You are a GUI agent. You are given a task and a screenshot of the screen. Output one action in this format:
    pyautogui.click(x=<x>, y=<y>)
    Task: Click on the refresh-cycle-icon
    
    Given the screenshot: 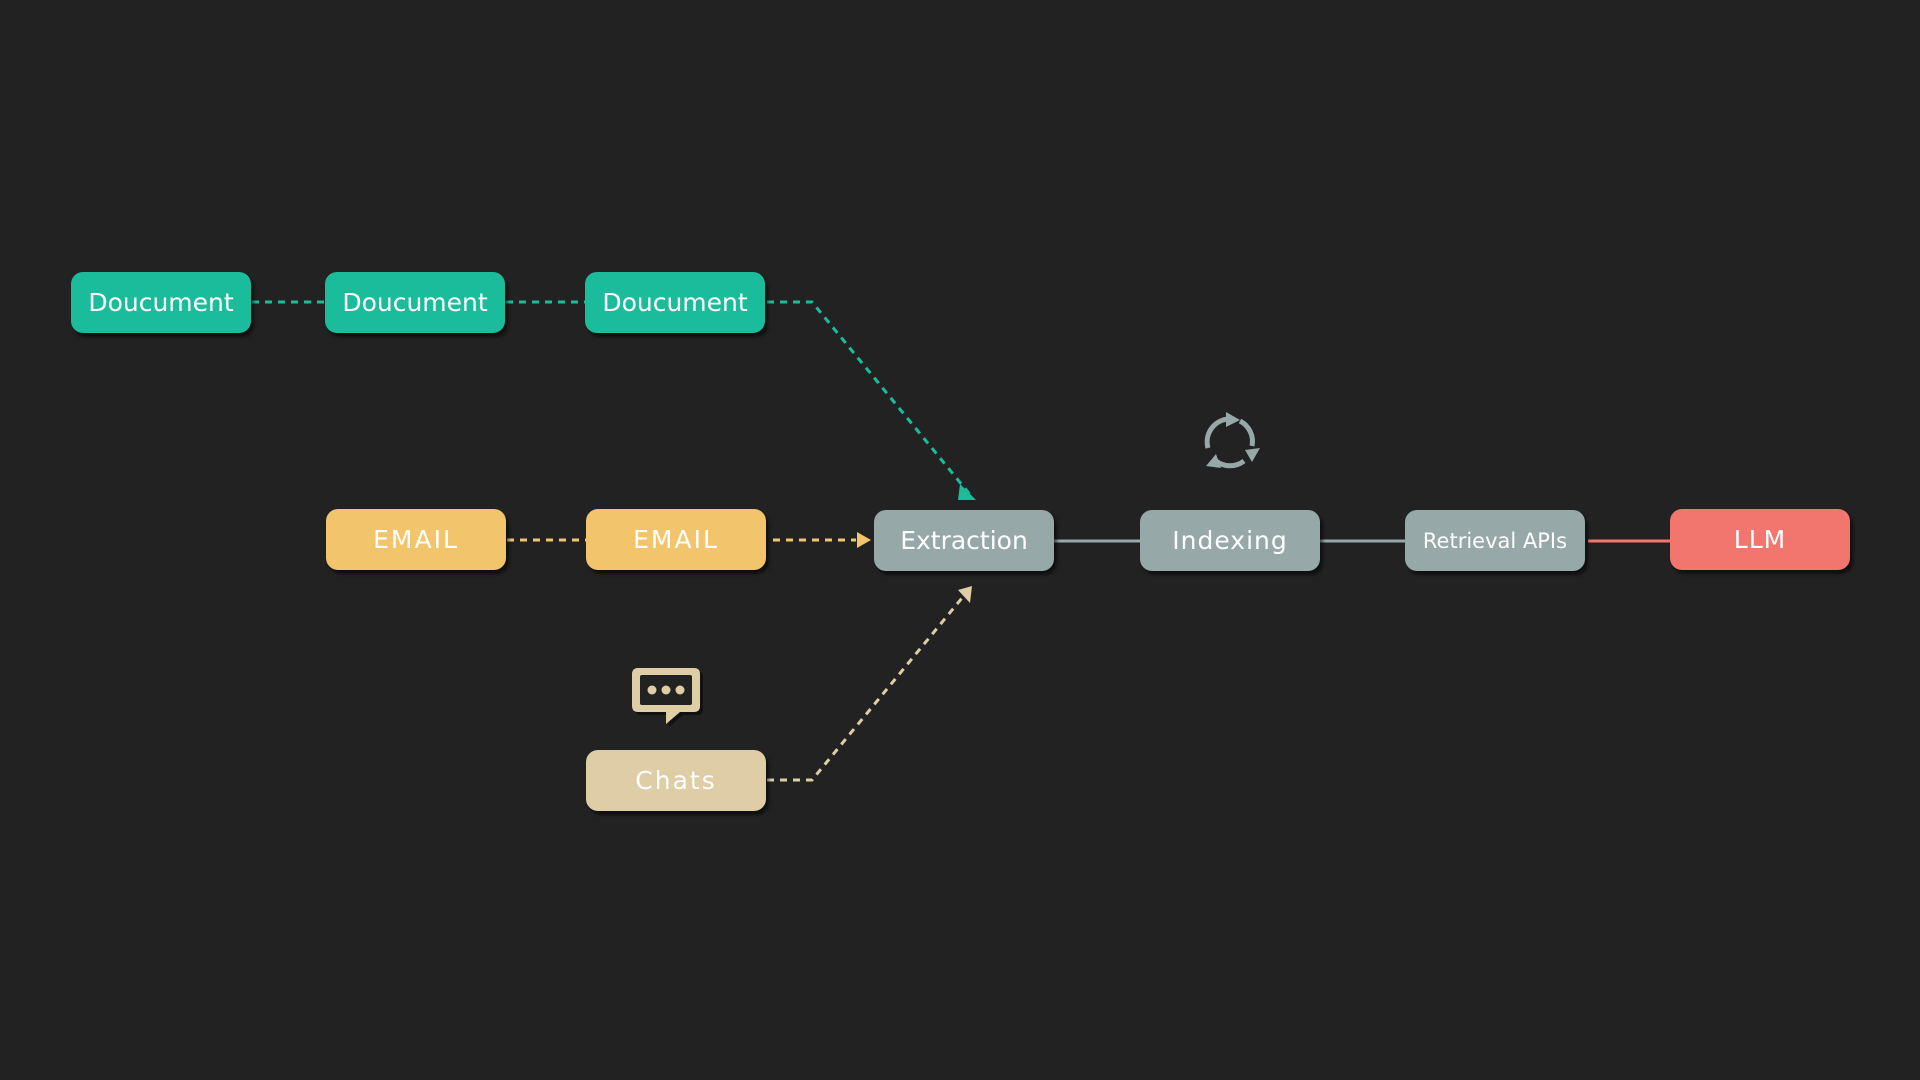 What is the action you would take?
    pyautogui.click(x=1232, y=440)
    